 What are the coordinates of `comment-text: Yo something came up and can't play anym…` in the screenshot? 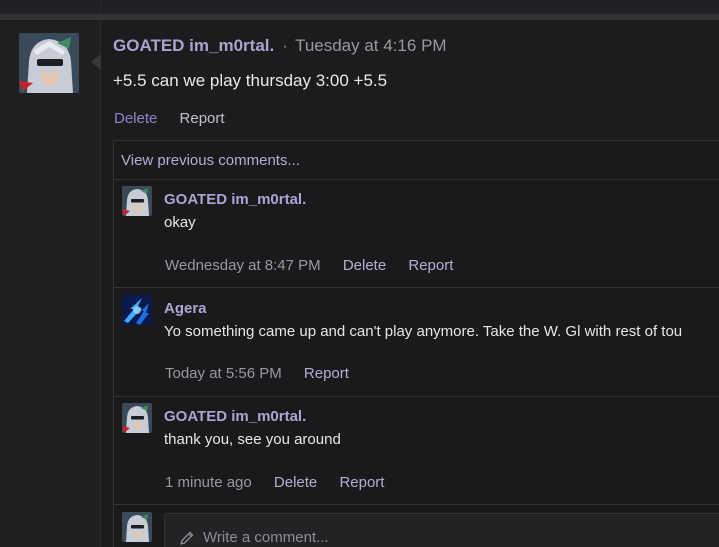 It's located at (423, 331).